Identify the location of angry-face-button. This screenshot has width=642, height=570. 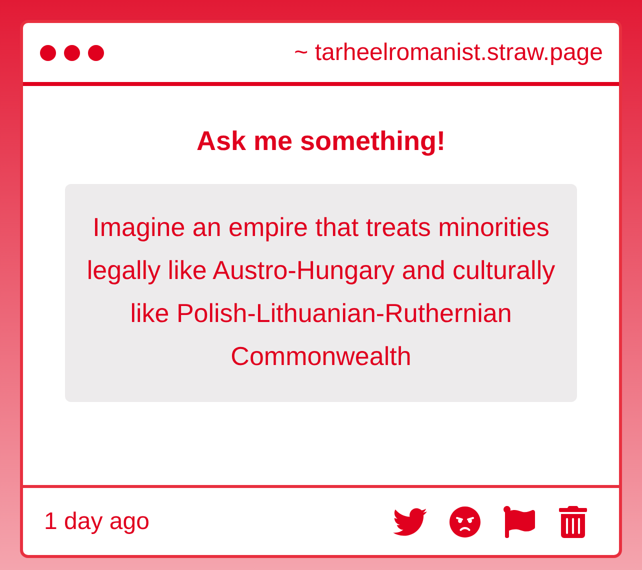
(465, 522).